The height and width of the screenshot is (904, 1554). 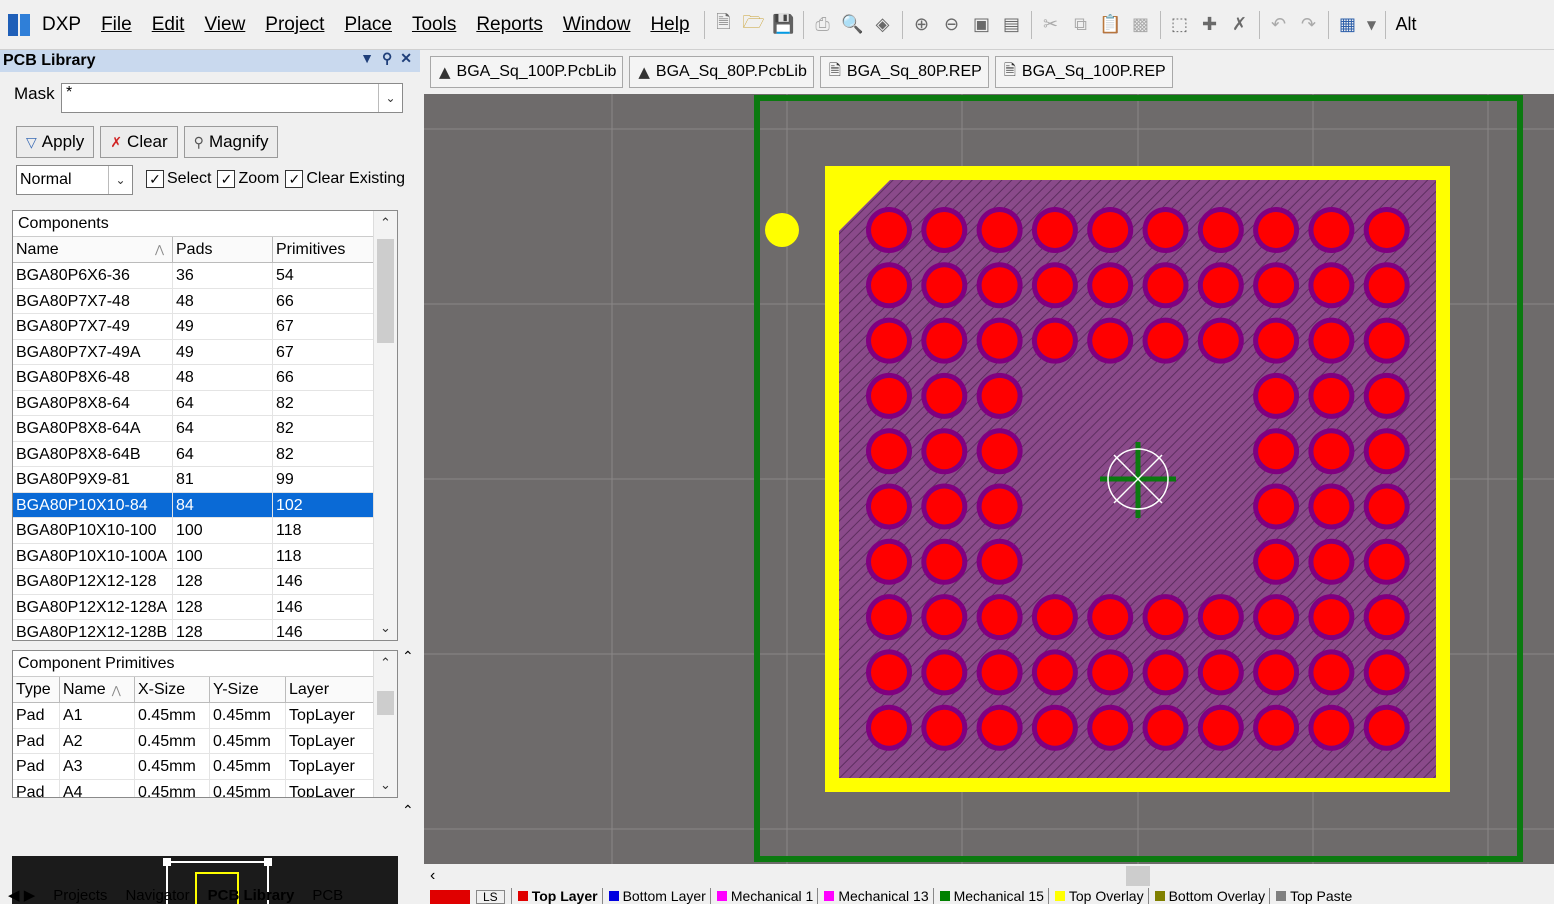 What do you see at coordinates (1210, 25) in the screenshot?
I see `move-icon: ✚` at bounding box center [1210, 25].